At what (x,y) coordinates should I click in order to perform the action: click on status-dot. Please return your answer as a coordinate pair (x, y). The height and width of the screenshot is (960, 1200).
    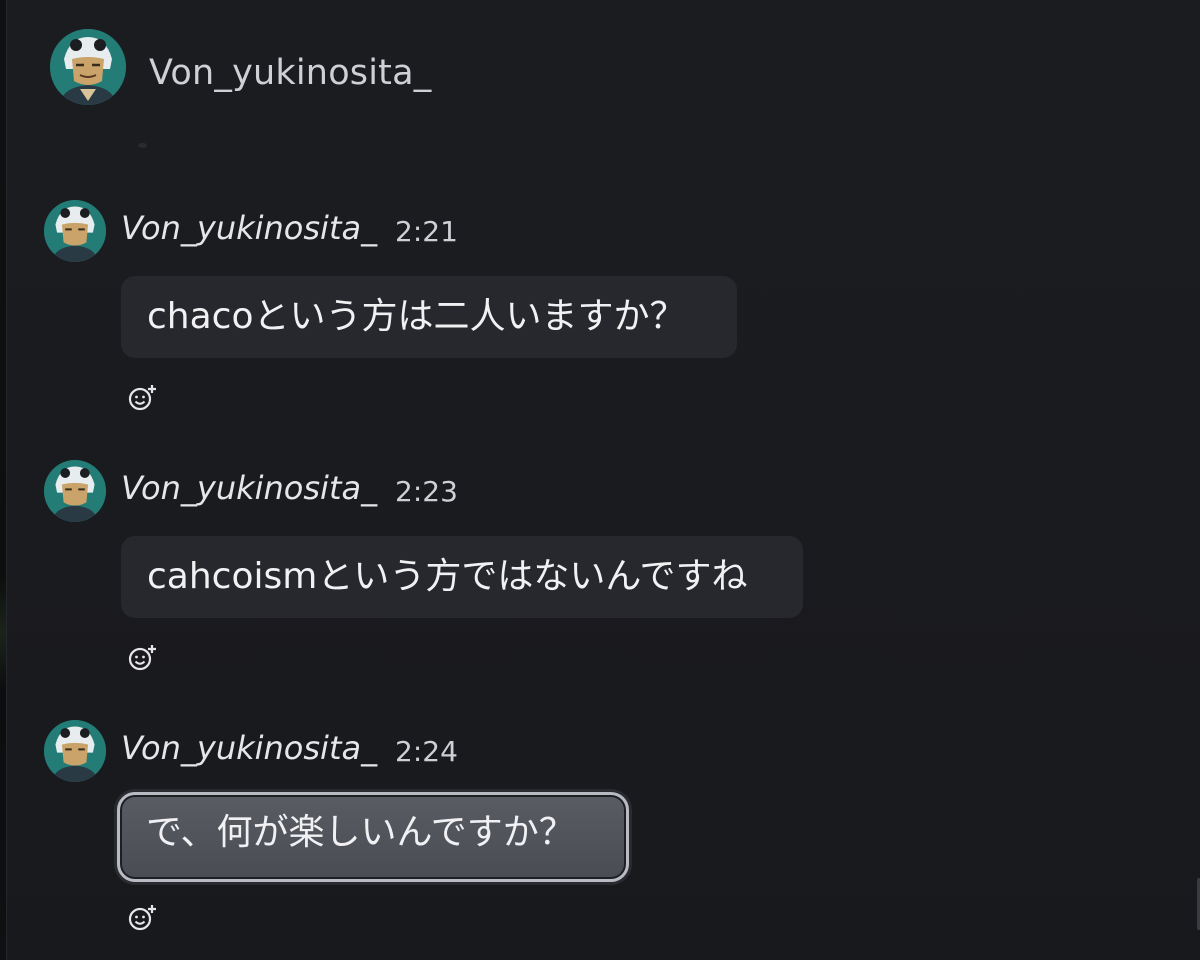
    Looking at the image, I should click on (142, 145).